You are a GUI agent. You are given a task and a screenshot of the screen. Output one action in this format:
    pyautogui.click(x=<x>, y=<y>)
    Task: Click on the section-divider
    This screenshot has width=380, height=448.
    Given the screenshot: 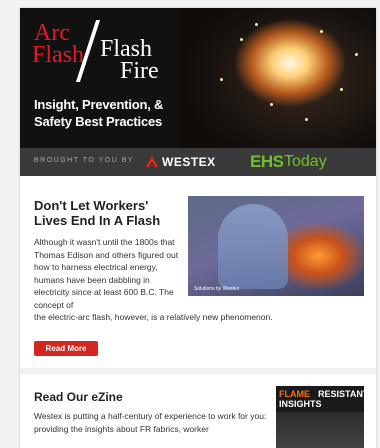 What is the action you would take?
    pyautogui.click(x=198, y=371)
    